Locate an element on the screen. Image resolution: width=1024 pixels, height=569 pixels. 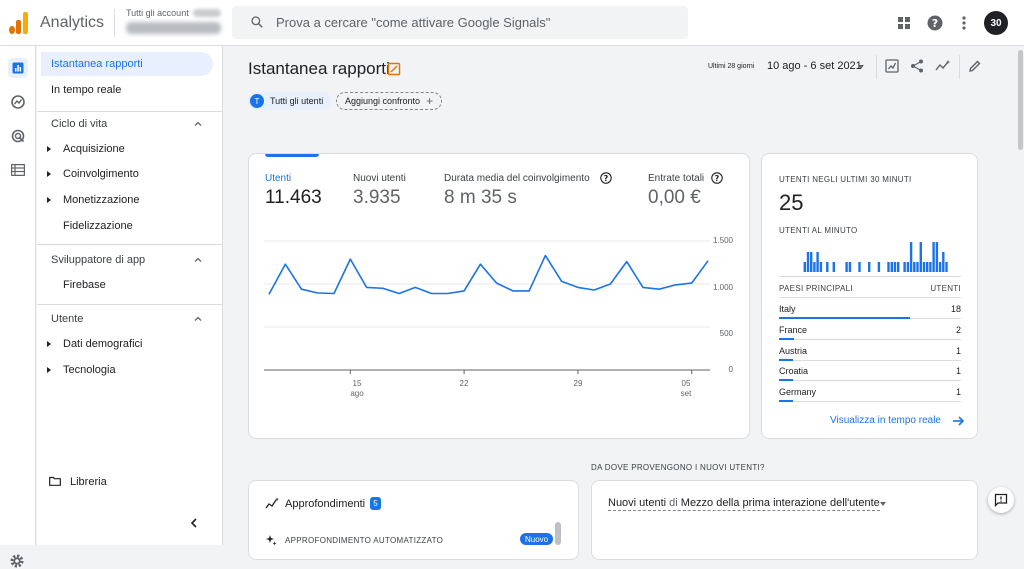
sidebar-item-label: Monetizzazione is located at coordinates (101, 200).